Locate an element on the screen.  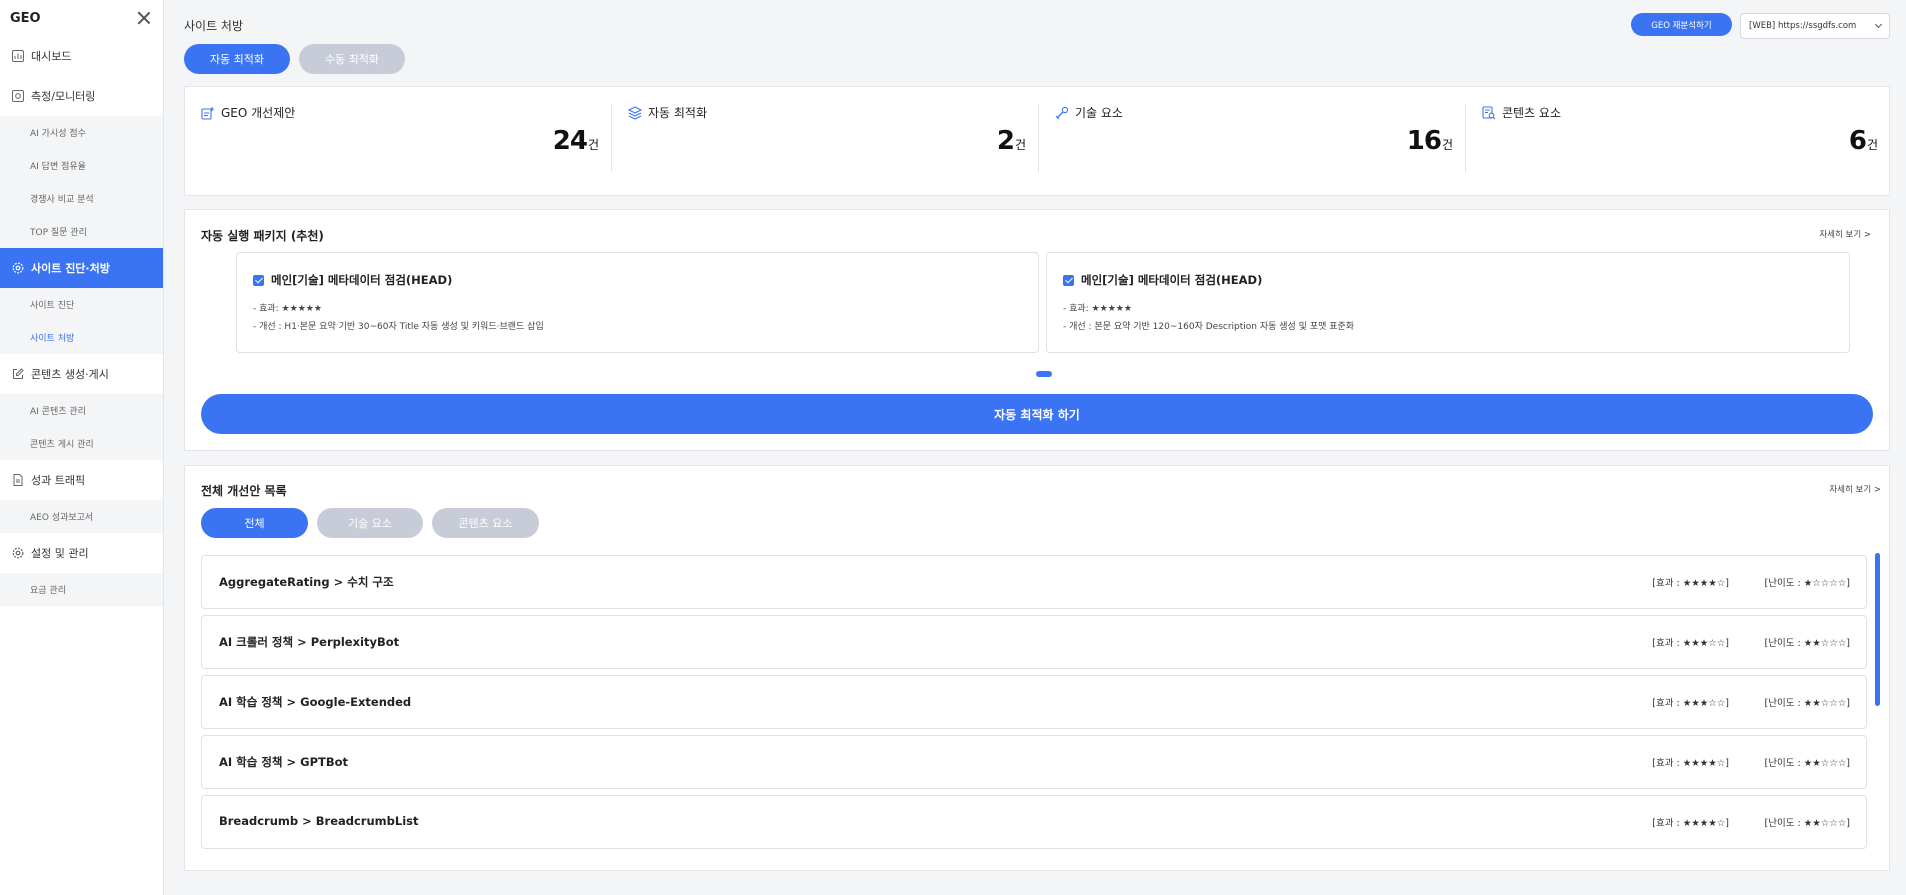
sidebar-item-dashboard: 대시보드 is located at coordinates (81, 56).